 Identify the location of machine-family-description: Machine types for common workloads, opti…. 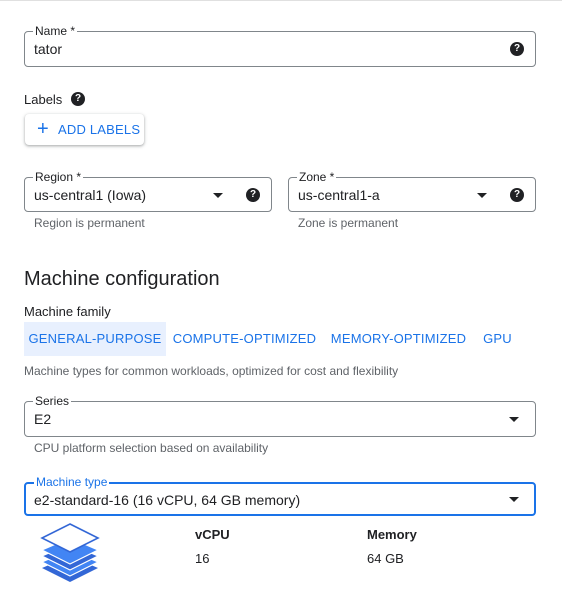
(211, 371).